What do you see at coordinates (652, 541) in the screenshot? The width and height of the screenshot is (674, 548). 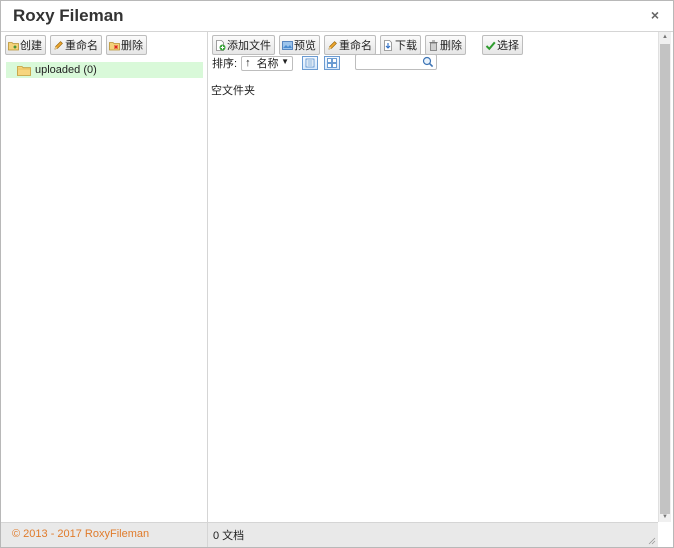 I see `resize-grip-icon` at bounding box center [652, 541].